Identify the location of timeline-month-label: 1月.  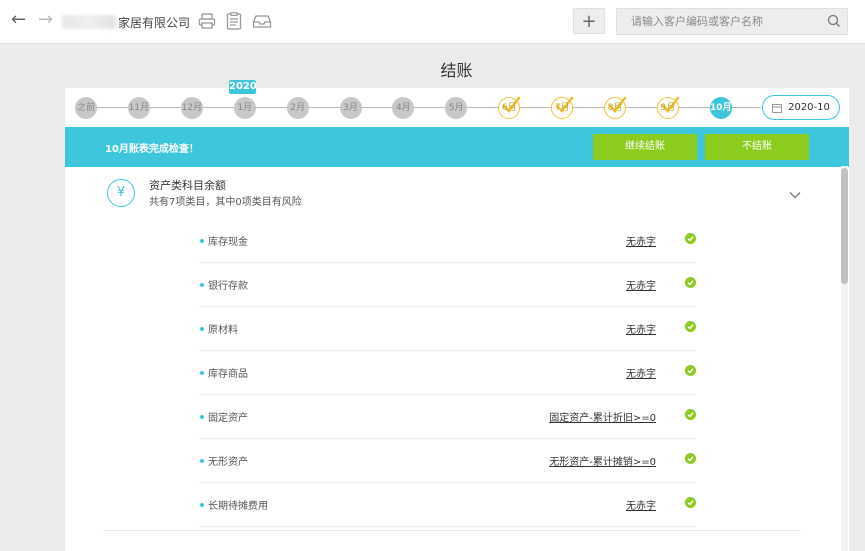
(245, 108).